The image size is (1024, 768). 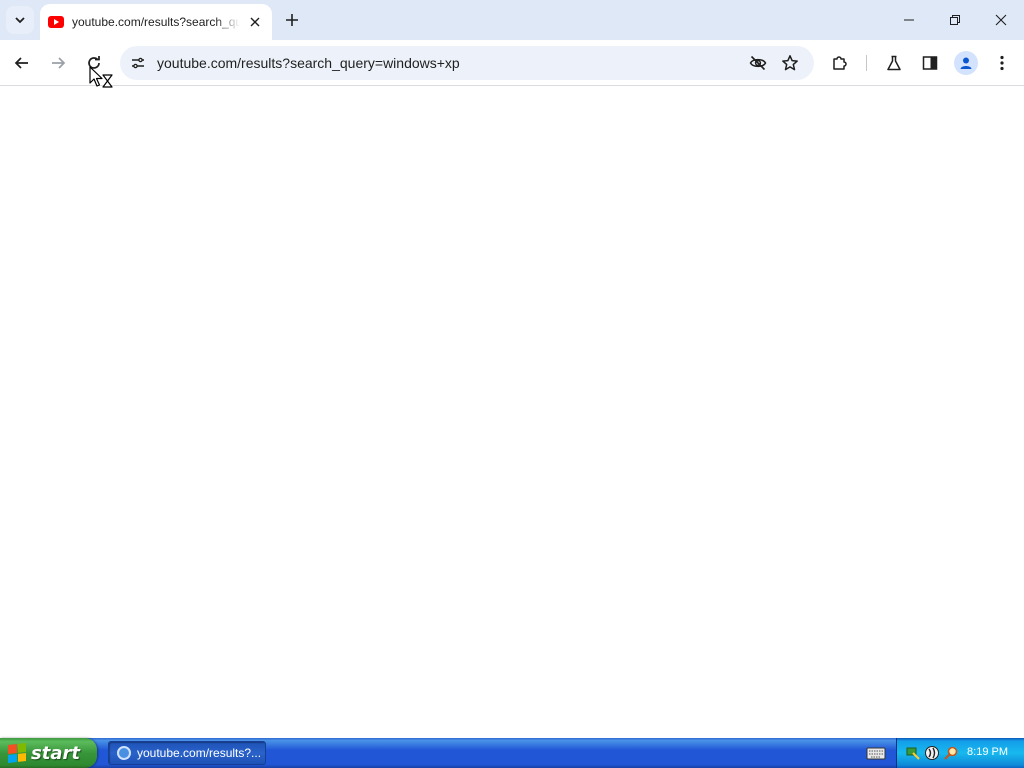 I want to click on start-button: start, so click(x=48, y=753).